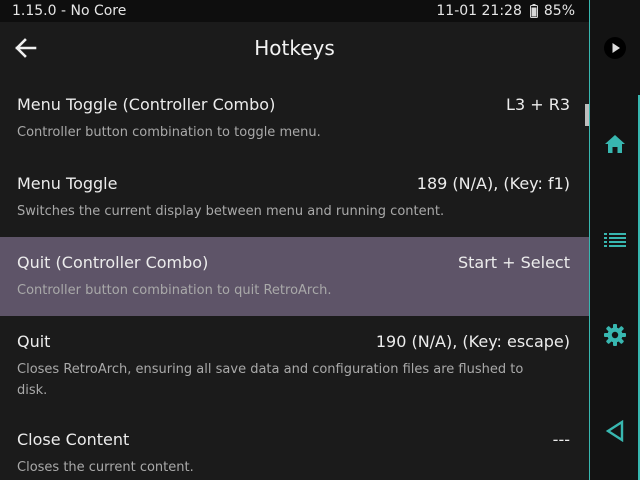  I want to click on gear-icon, so click(615, 335).